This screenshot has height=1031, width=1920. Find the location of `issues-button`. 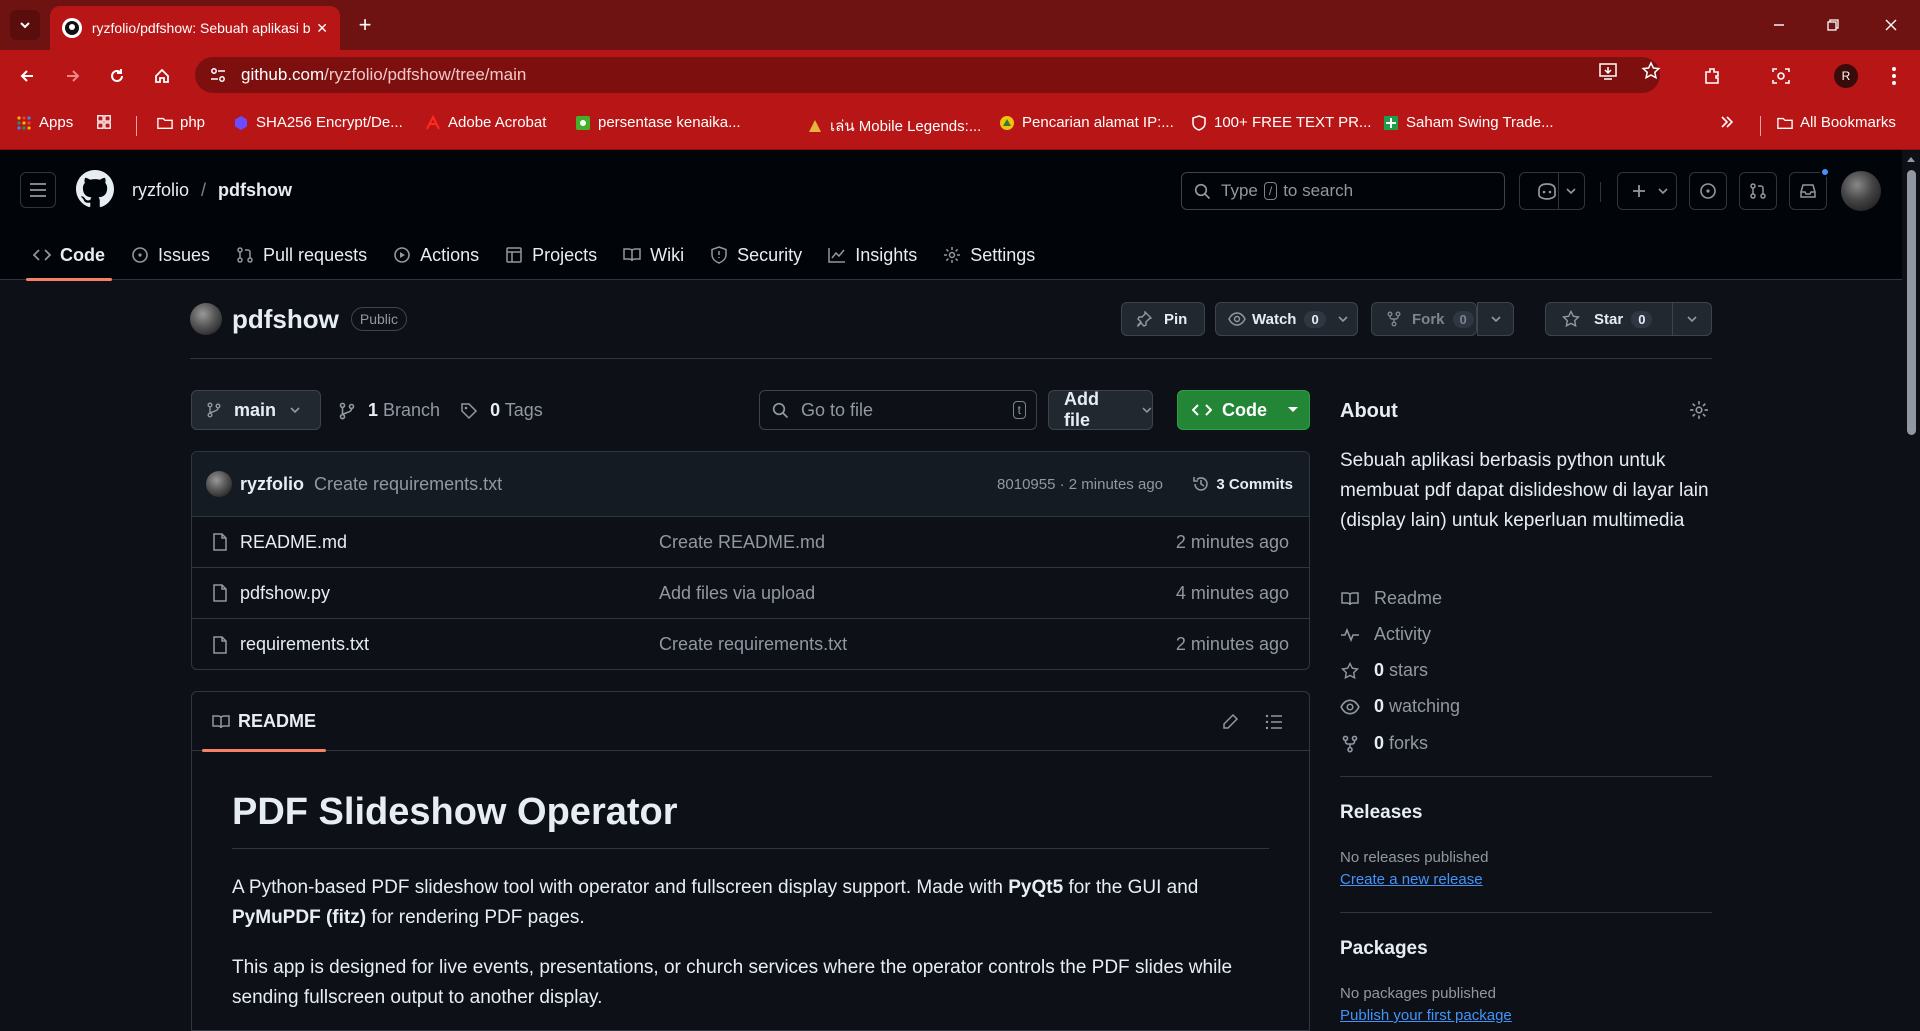

issues-button is located at coordinates (1708, 191).